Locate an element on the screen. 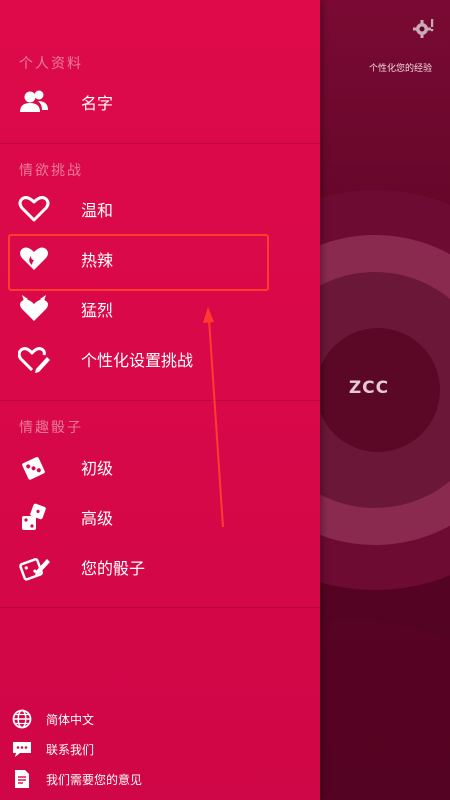 Image resolution: width=450 pixels, height=800 pixels. feedback-icon is located at coordinates (22, 779).